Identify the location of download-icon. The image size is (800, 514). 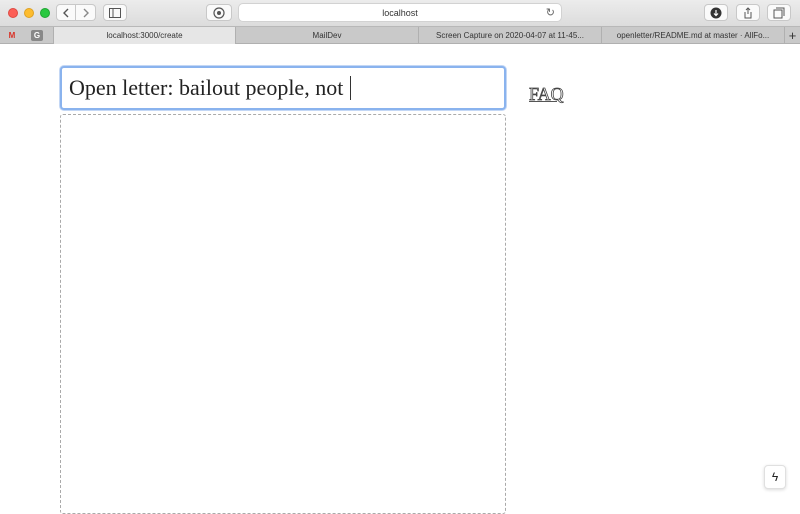
(716, 12).